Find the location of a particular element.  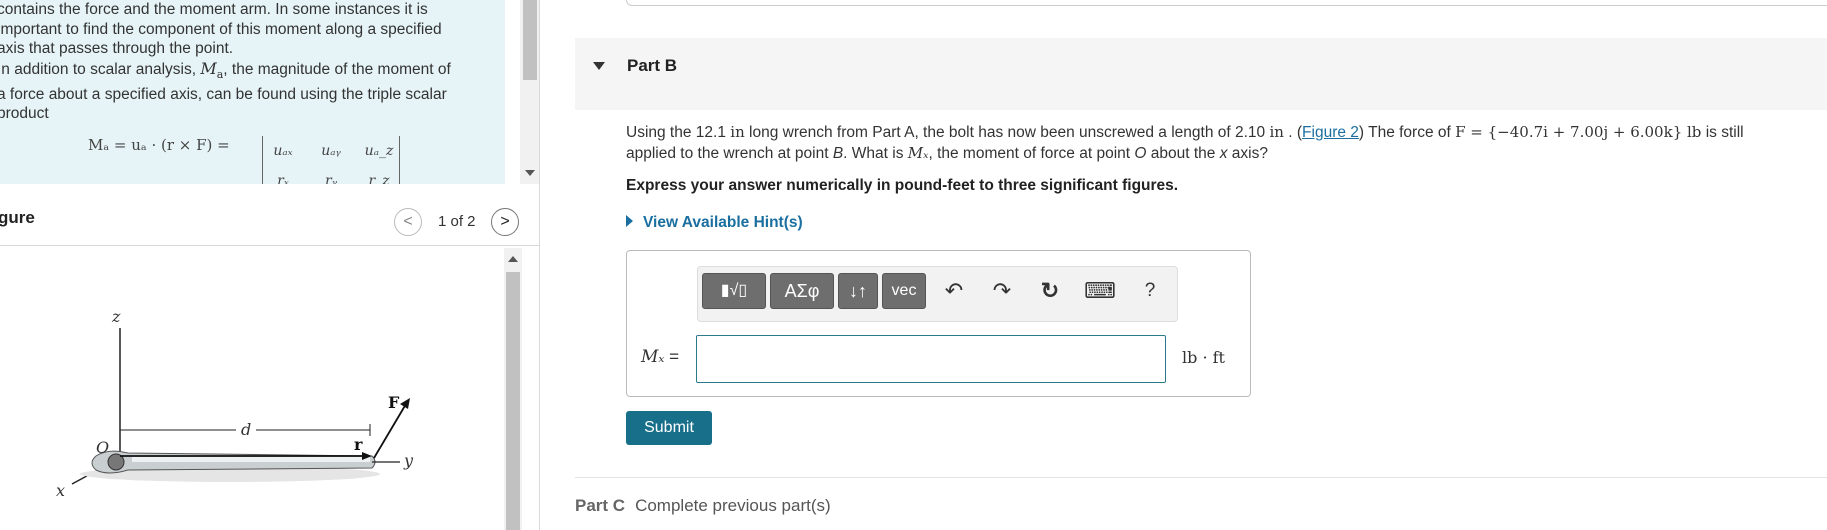

matrix-cell: r_z is located at coordinates (379, 178).